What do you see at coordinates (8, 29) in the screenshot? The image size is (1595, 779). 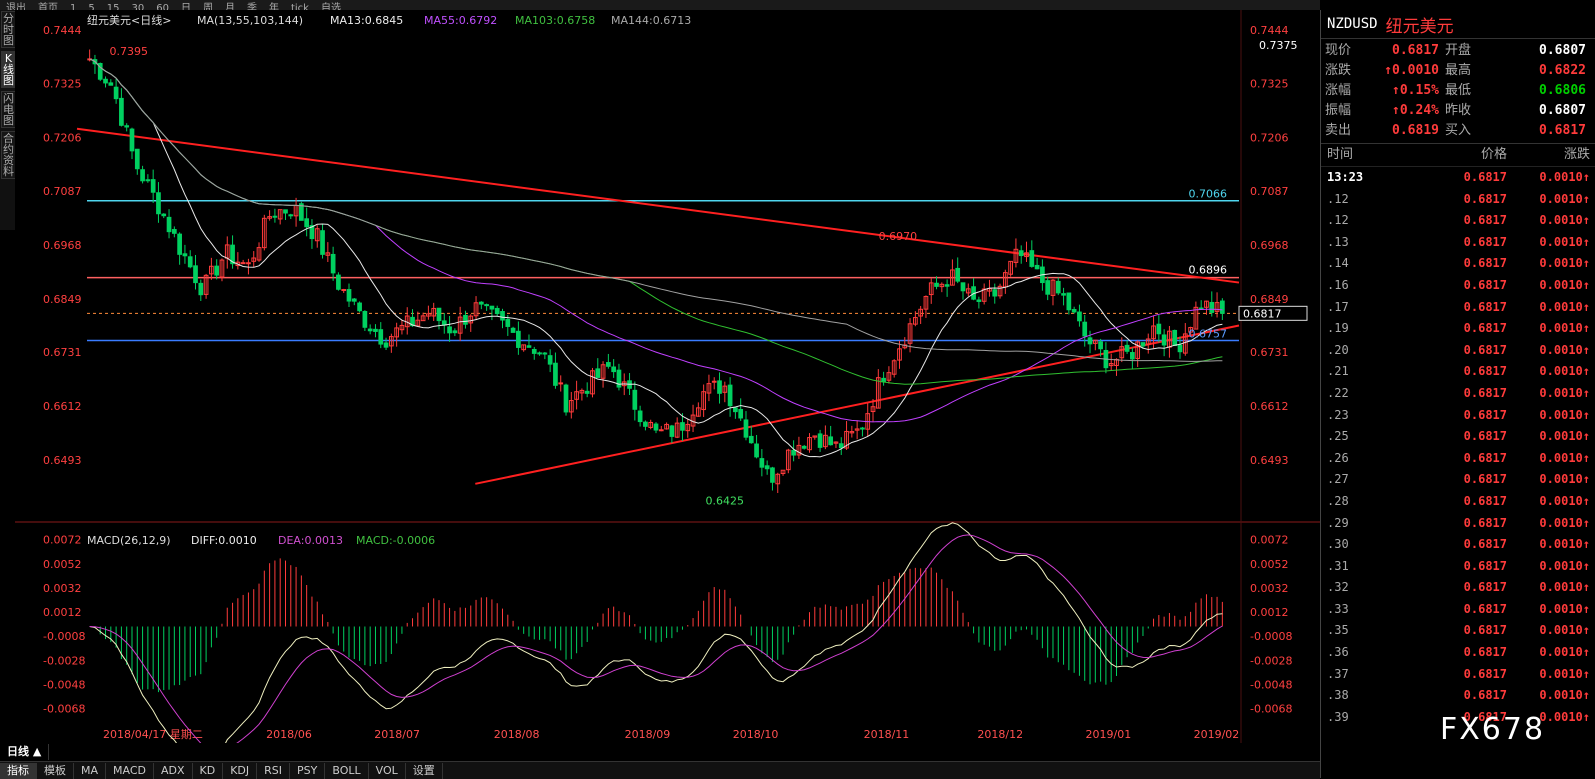 I see `sidebar-tab: 分时图` at bounding box center [8, 29].